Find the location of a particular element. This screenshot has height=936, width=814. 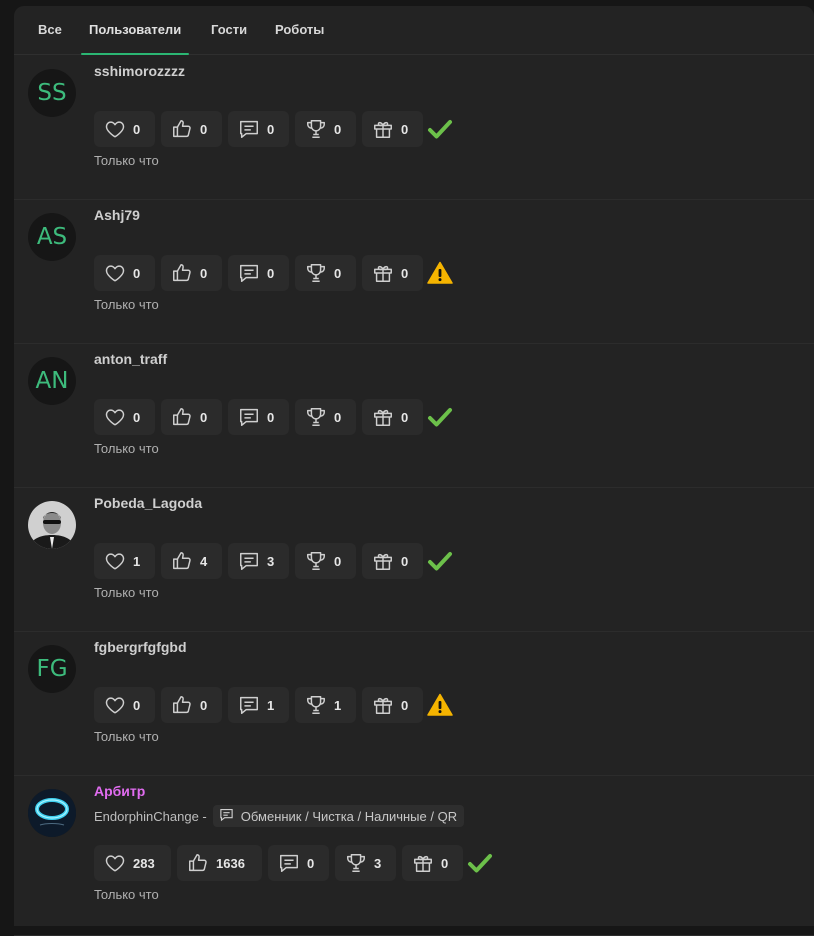

avatar: SS is located at coordinates (52, 93).